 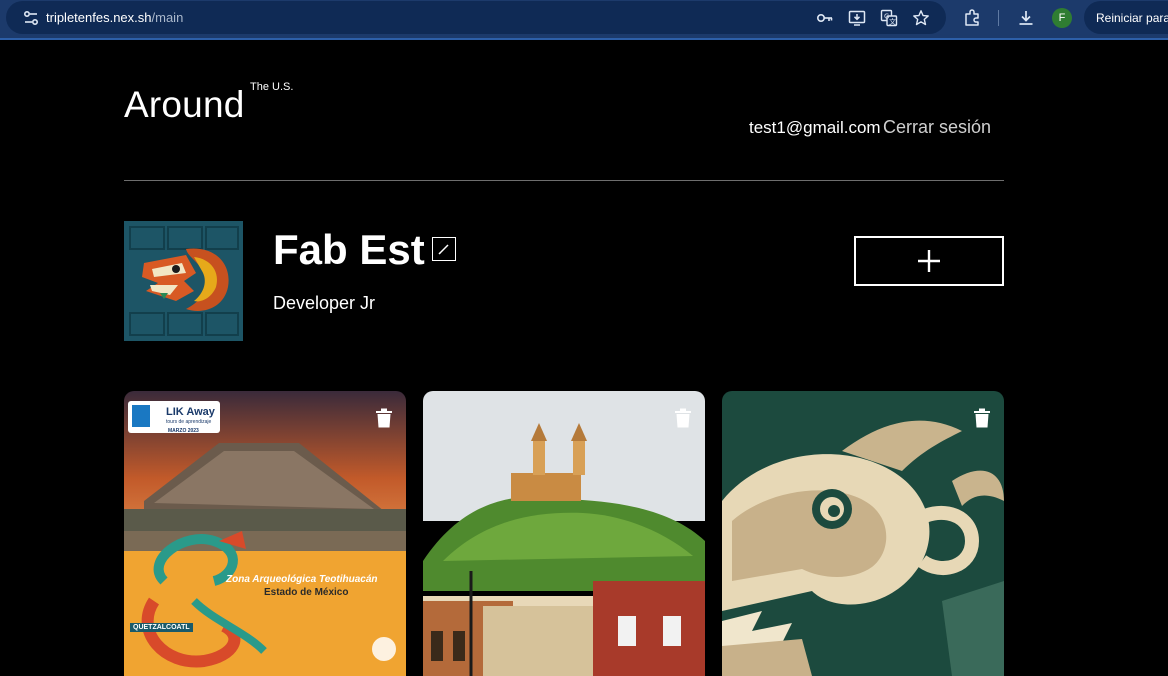 I want to click on restart-button: Reiniciar para, so click(x=1126, y=17).